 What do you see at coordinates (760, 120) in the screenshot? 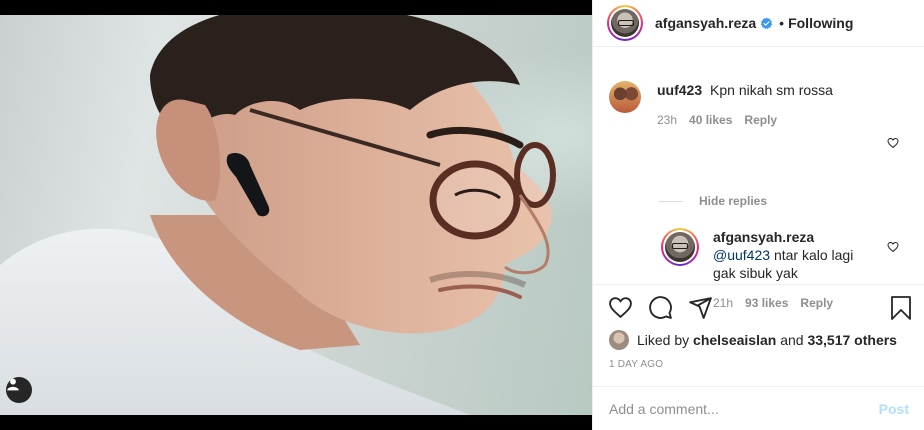
I see `comment-reply-button: Reply` at bounding box center [760, 120].